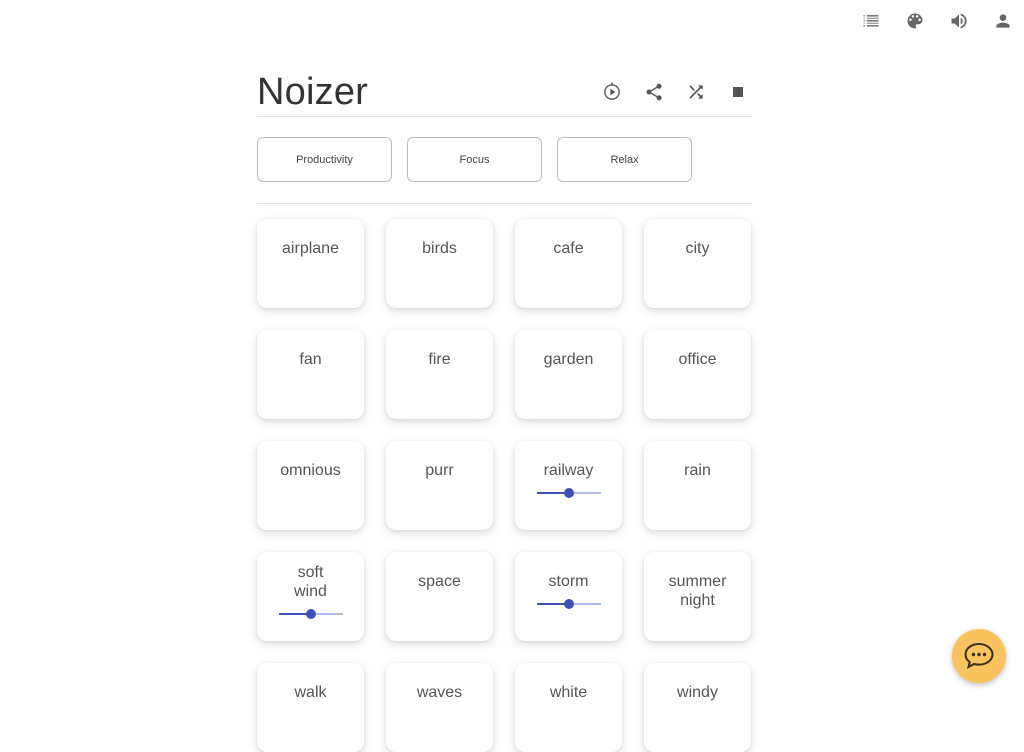 The width and height of the screenshot is (1024, 752). I want to click on chat-button, so click(979, 656).